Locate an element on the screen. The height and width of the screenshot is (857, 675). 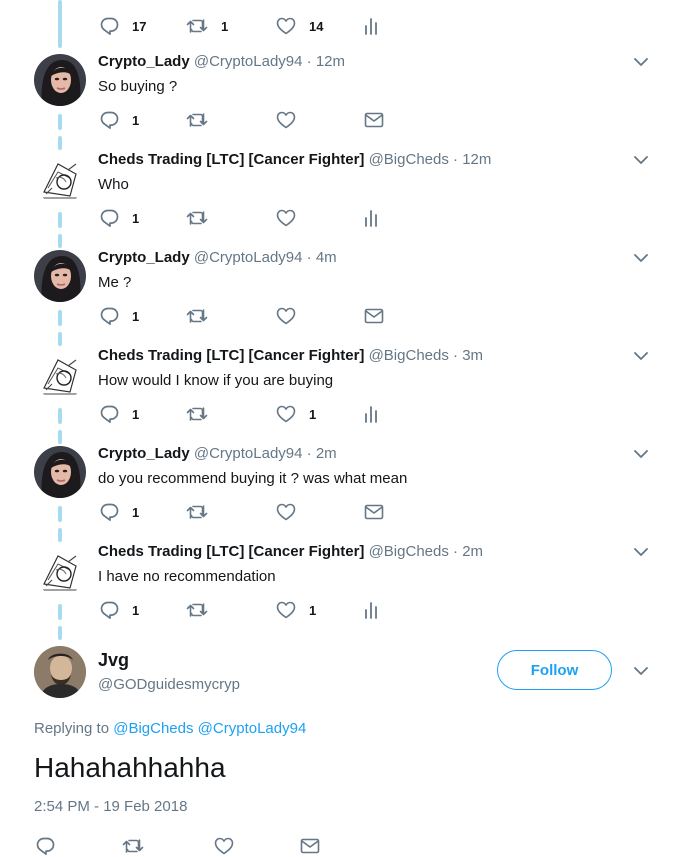
replying-to-link: @CryptoLady94 is located at coordinates (252, 728).